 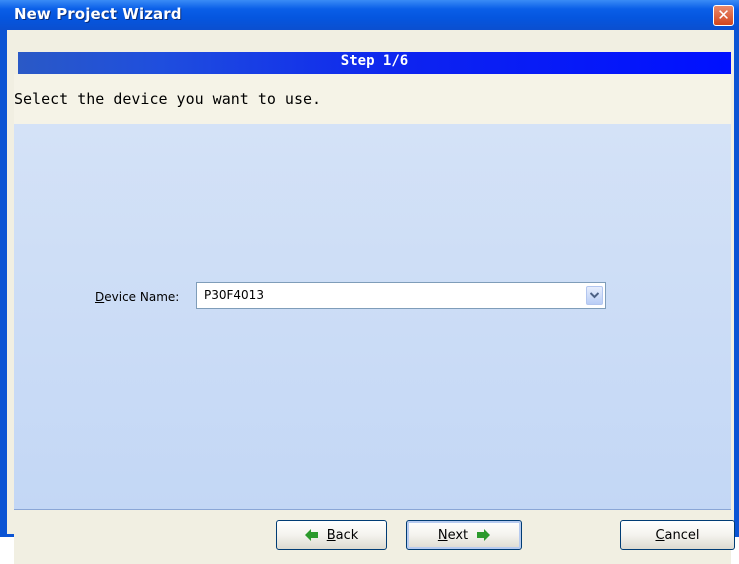 I want to click on cancel-button: Cancel, so click(x=677, y=535).